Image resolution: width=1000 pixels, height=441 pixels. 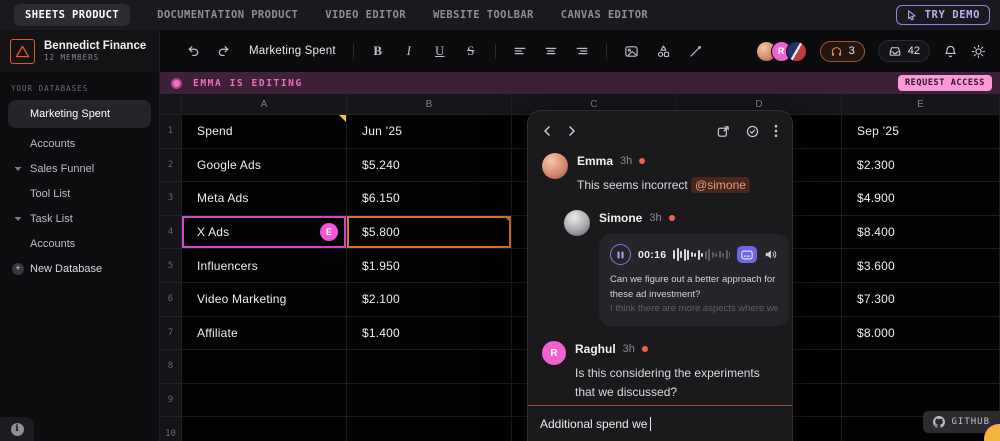 I want to click on cell-b2: $5.240, so click(x=429, y=165).